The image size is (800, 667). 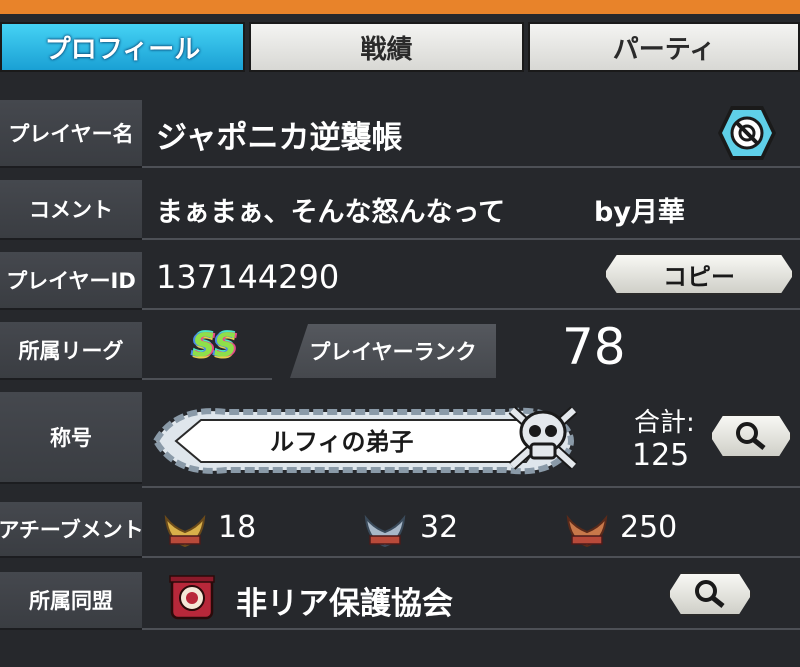 I want to click on achievement-gold-count: 18, so click(x=237, y=527).